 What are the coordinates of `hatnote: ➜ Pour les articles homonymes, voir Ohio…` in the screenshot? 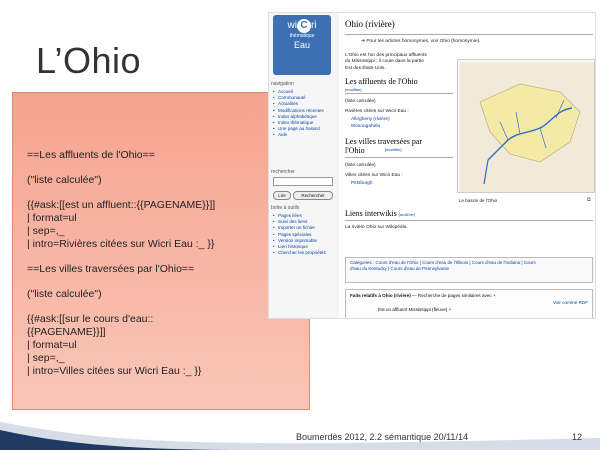 It's located at (420, 42).